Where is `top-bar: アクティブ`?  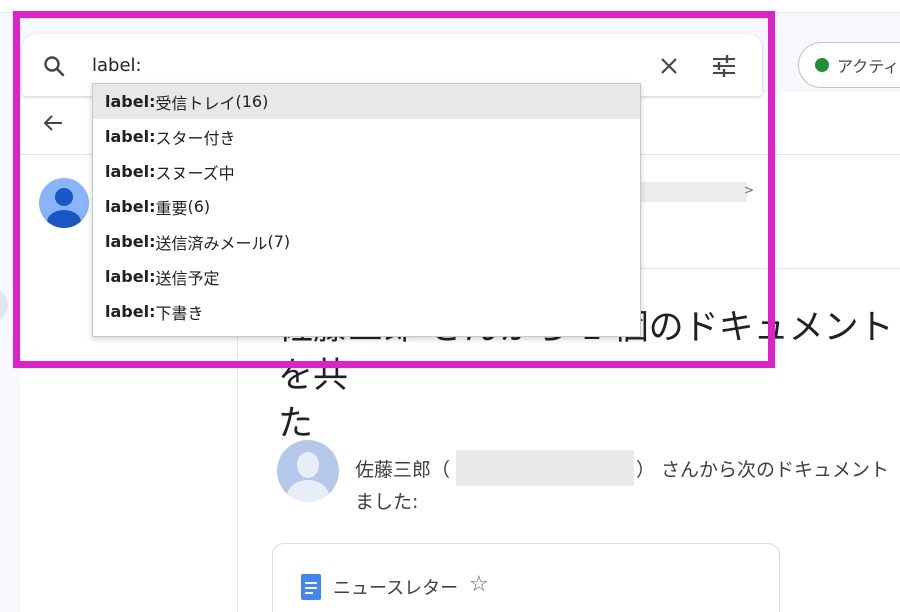 top-bar: アクティブ is located at coordinates (450, 54).